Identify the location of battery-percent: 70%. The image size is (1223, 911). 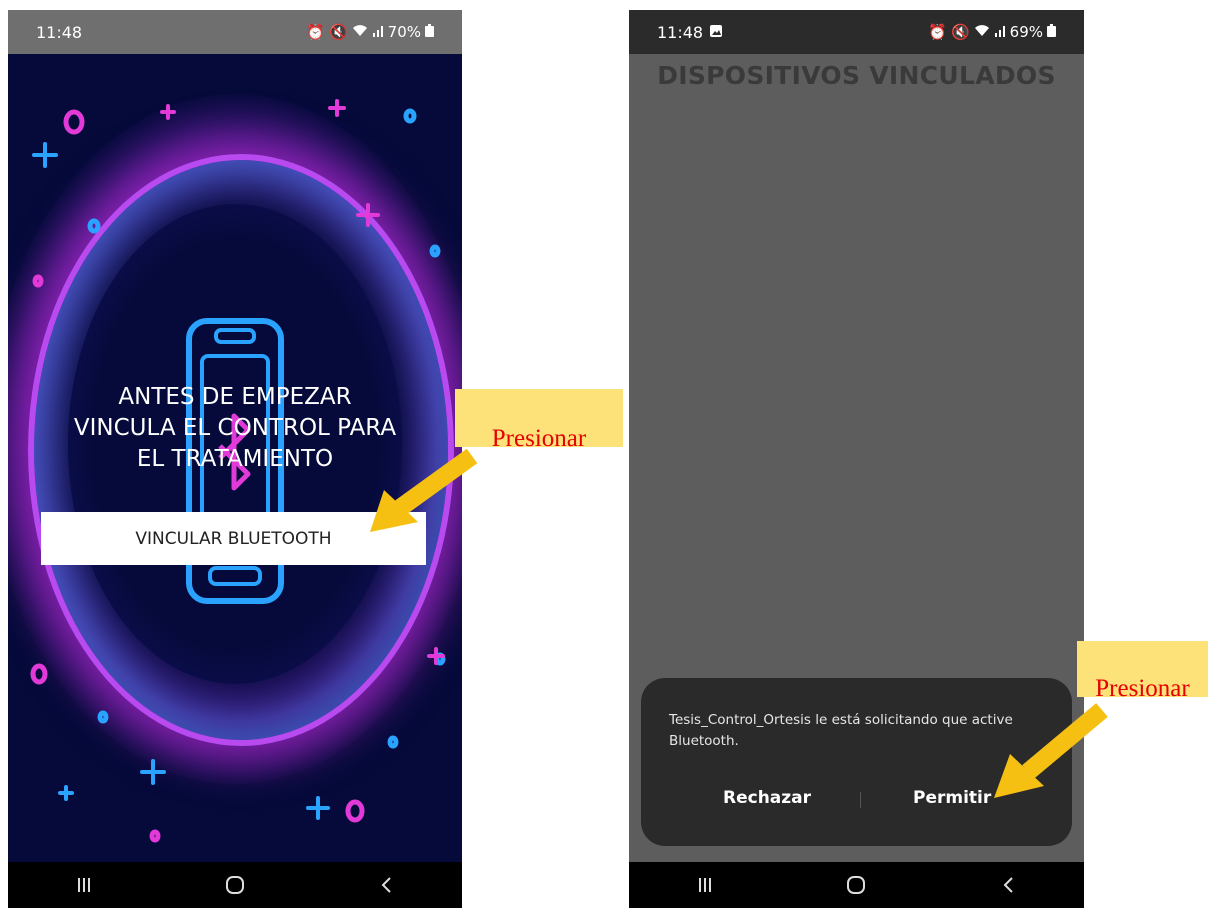
(404, 32).